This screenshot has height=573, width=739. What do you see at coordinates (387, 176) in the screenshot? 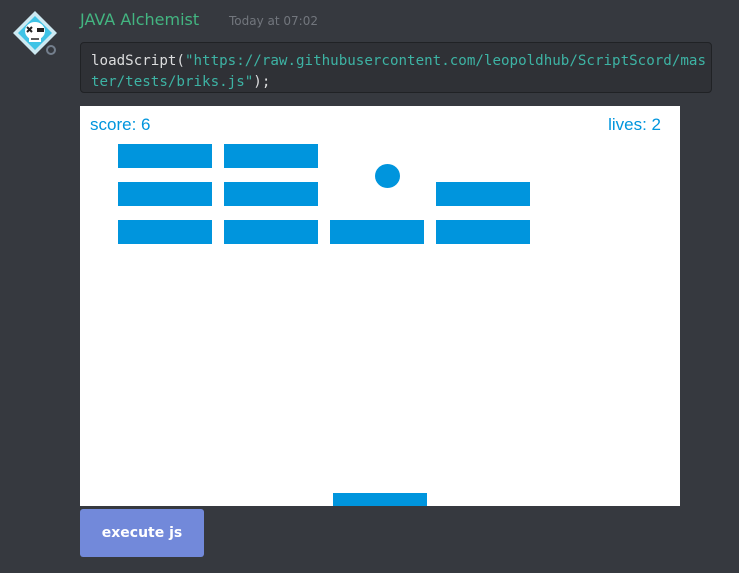
I see `ball` at bounding box center [387, 176].